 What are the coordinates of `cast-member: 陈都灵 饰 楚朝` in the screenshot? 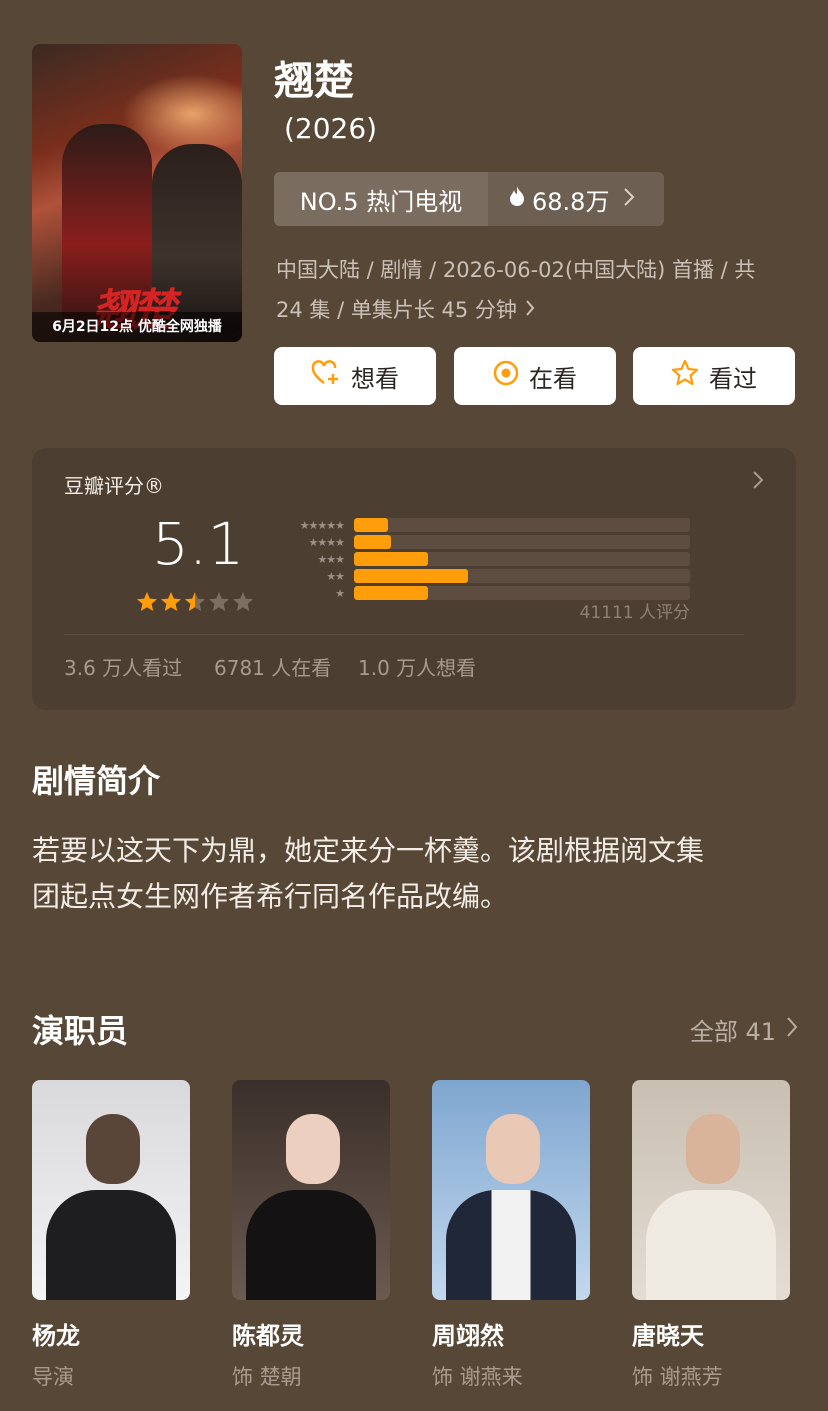 It's located at (311, 1235).